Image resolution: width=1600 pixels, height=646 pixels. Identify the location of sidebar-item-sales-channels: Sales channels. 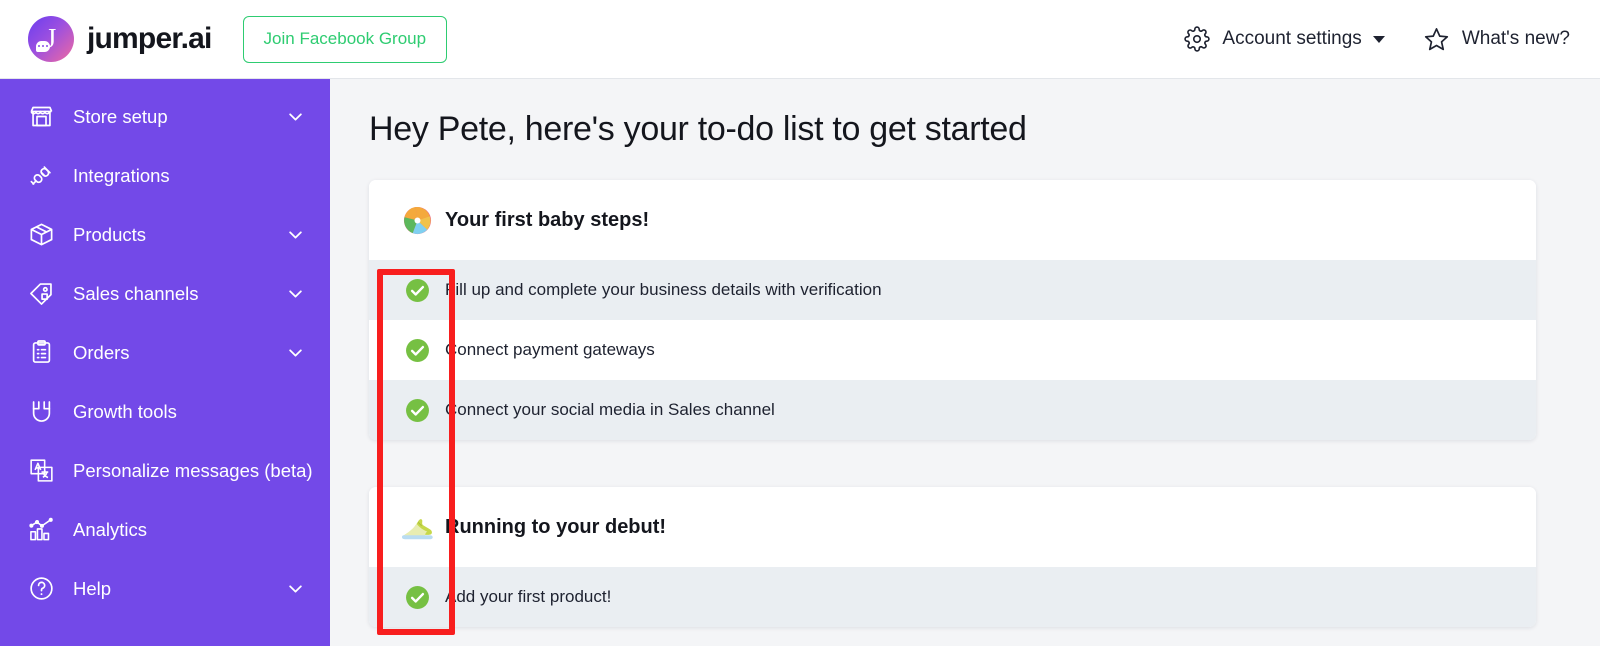
(165, 293).